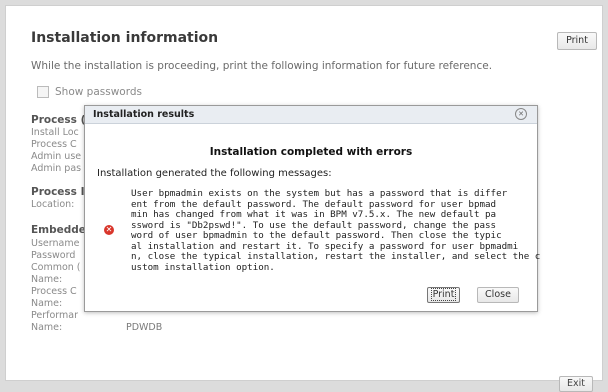  Describe the element at coordinates (58, 120) in the screenshot. I see `section-heading-process: Process (` at that location.